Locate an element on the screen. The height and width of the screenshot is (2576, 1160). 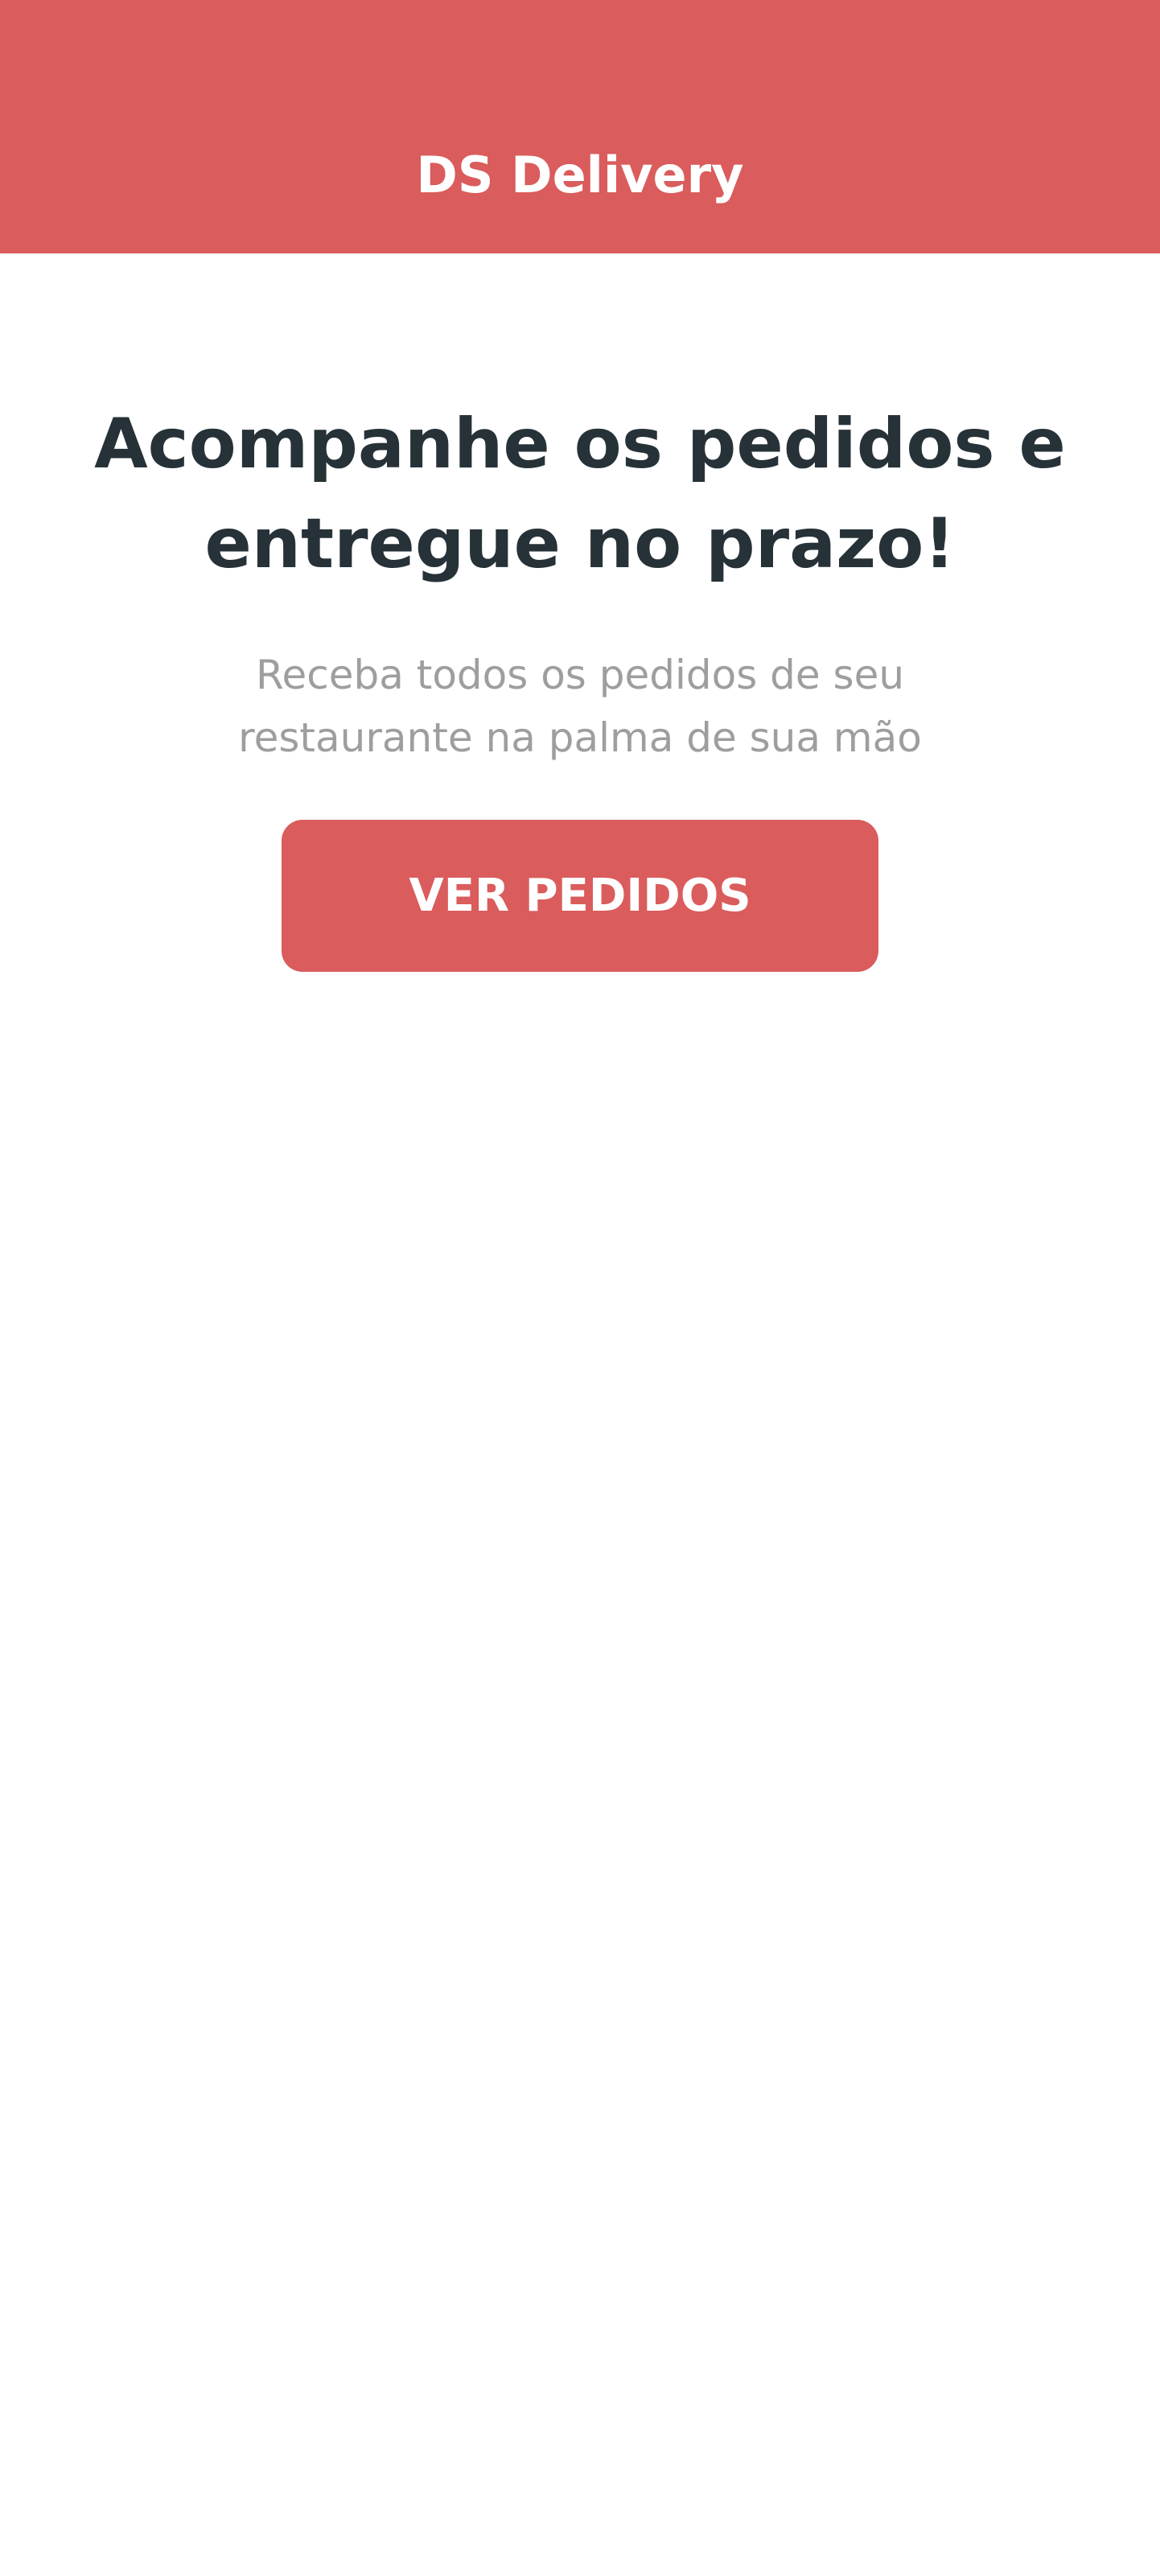
app-header: DS Delivery is located at coordinates (580, 126).